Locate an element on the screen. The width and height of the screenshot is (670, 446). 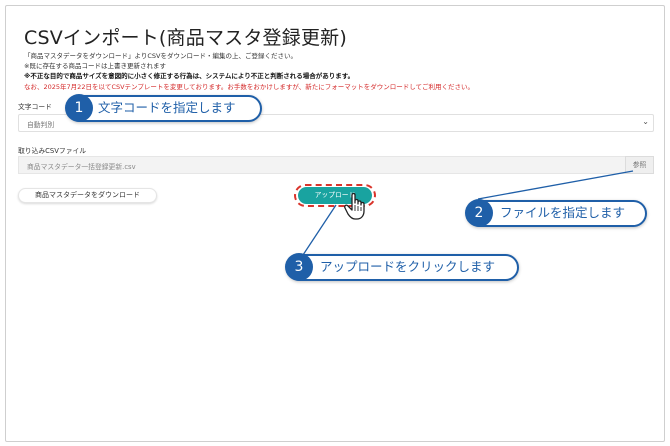
upload-button: アップロード is located at coordinates (335, 195).